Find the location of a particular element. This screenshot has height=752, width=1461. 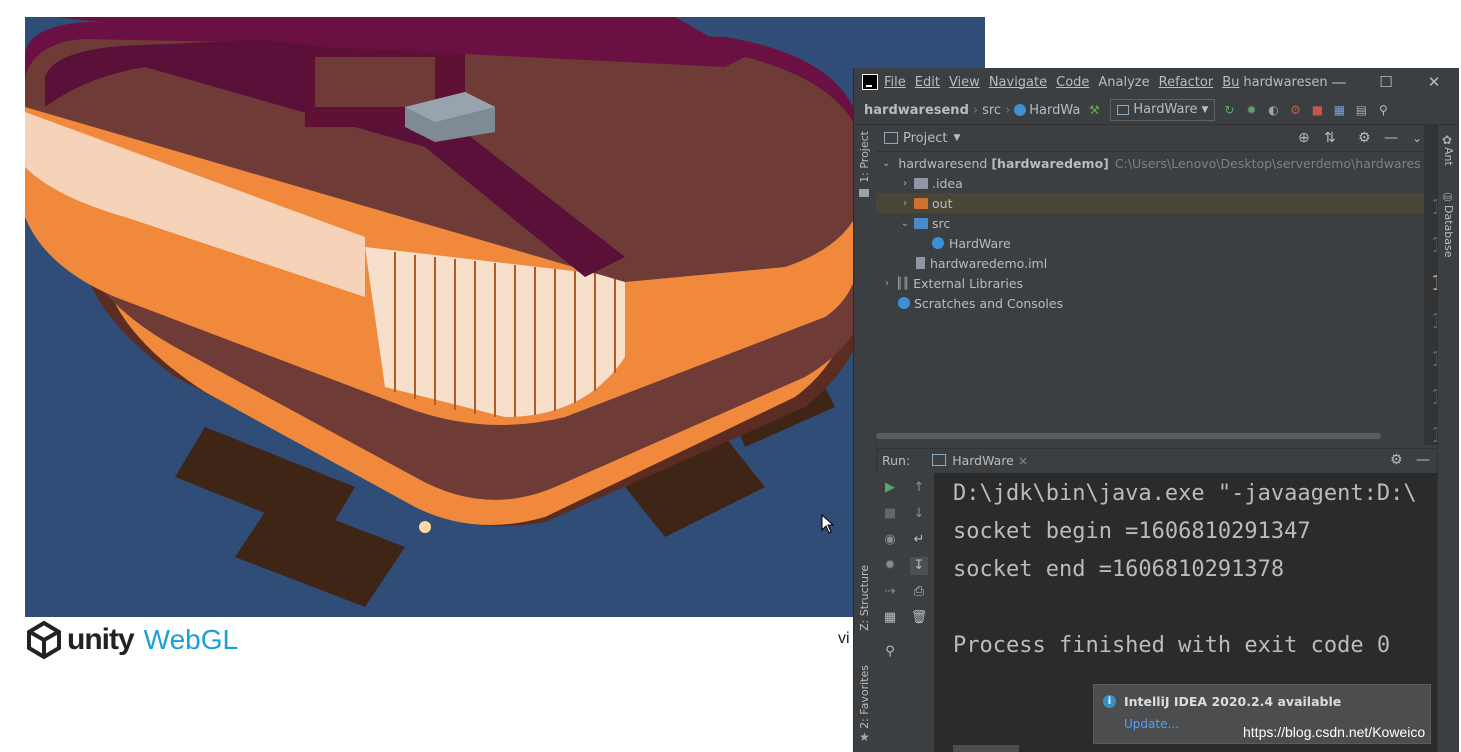

console-line: D:\jdk\bin\java.exe "-javaagent:D:\ is located at coordinates (1185, 493).